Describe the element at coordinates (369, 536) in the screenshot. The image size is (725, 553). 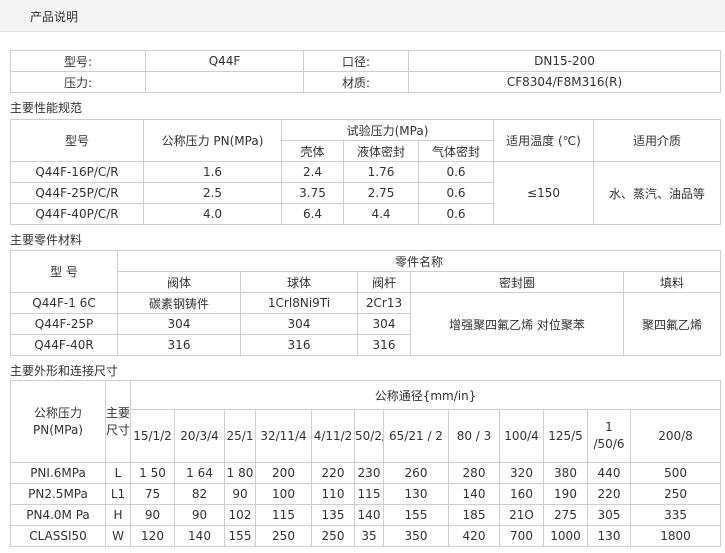
I see `dim-value: 35` at that location.